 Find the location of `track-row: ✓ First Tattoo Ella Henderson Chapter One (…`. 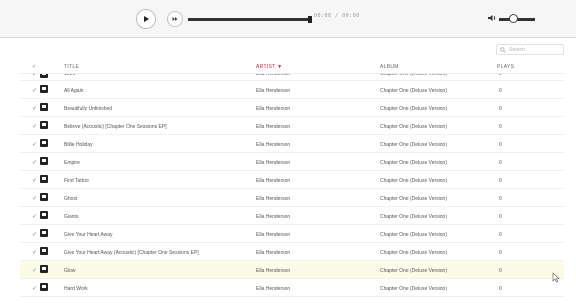

track-row: ✓ First Tattoo Ella Henderson Chapter One (… is located at coordinates (292, 180).